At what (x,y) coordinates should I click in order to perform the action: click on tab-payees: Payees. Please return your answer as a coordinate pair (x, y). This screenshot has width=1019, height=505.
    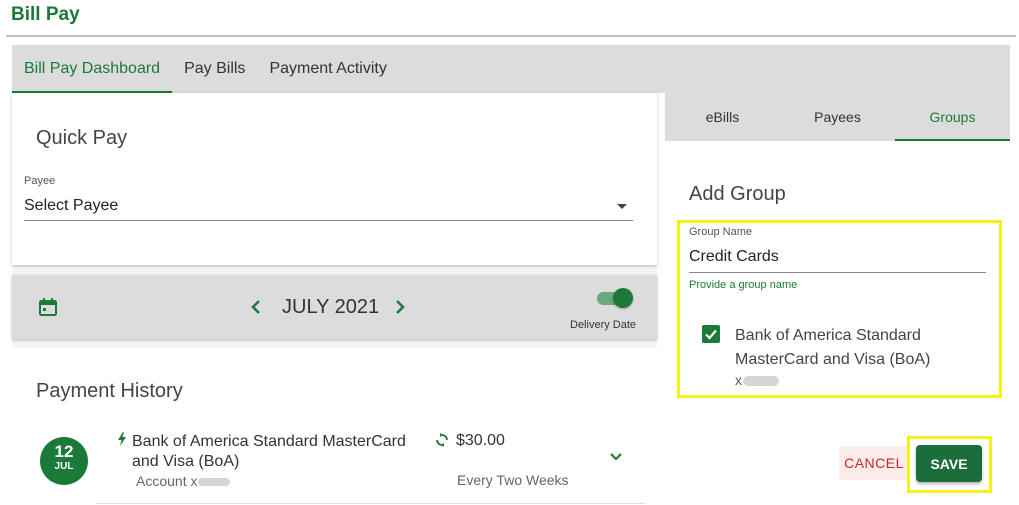
    Looking at the image, I should click on (837, 117).